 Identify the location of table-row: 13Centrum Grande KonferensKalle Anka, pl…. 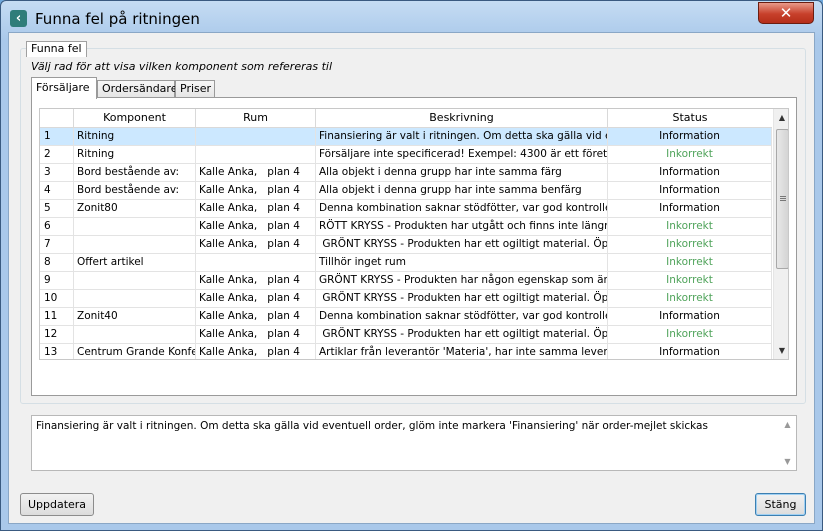
(406, 351).